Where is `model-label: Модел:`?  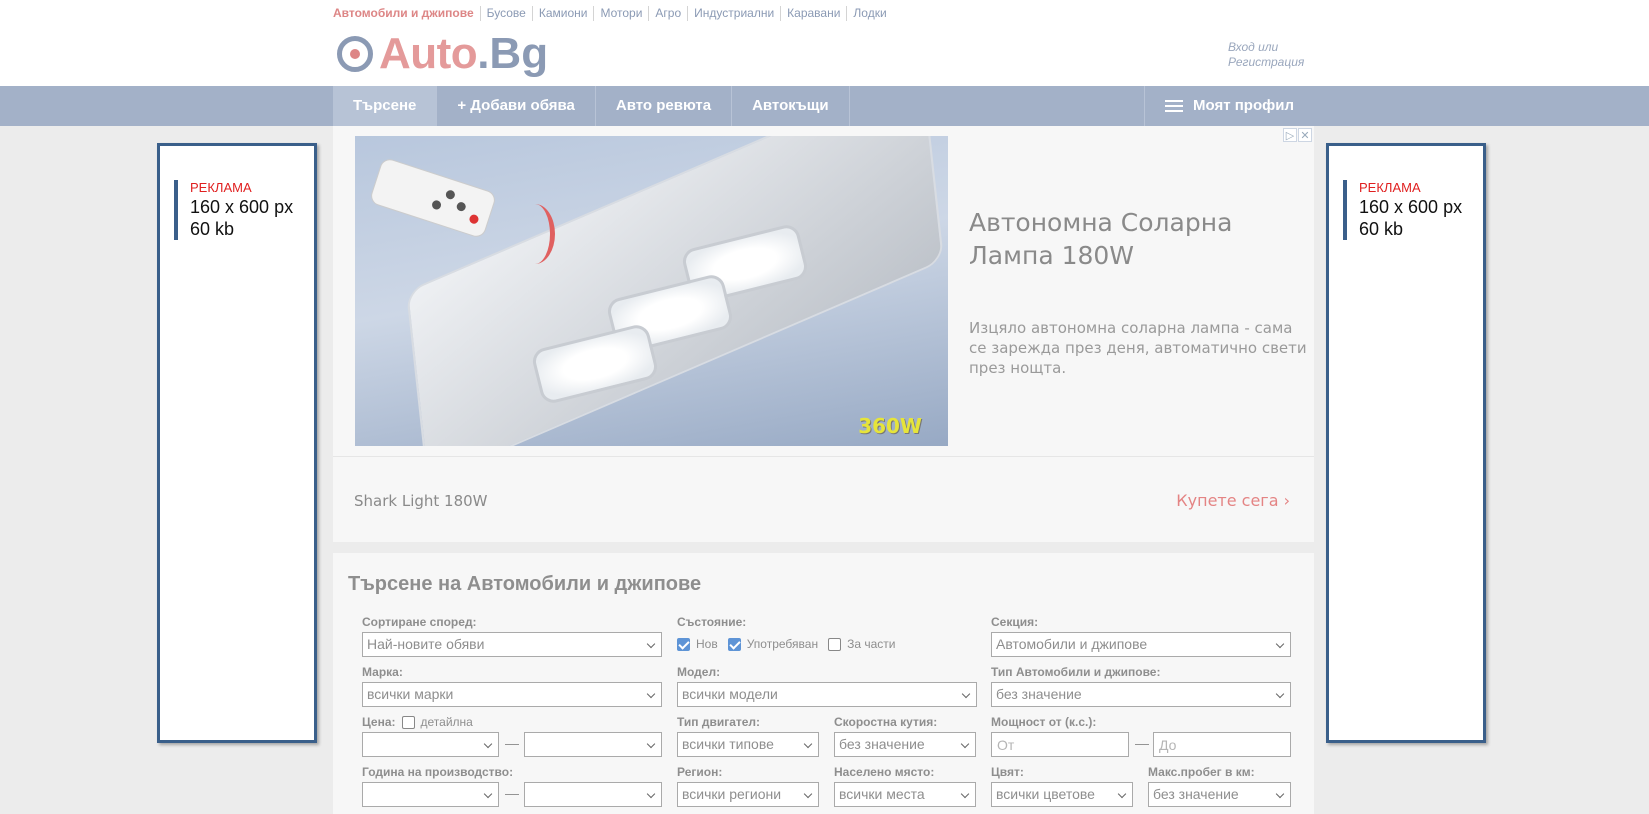
model-label: Модел: is located at coordinates (699, 672).